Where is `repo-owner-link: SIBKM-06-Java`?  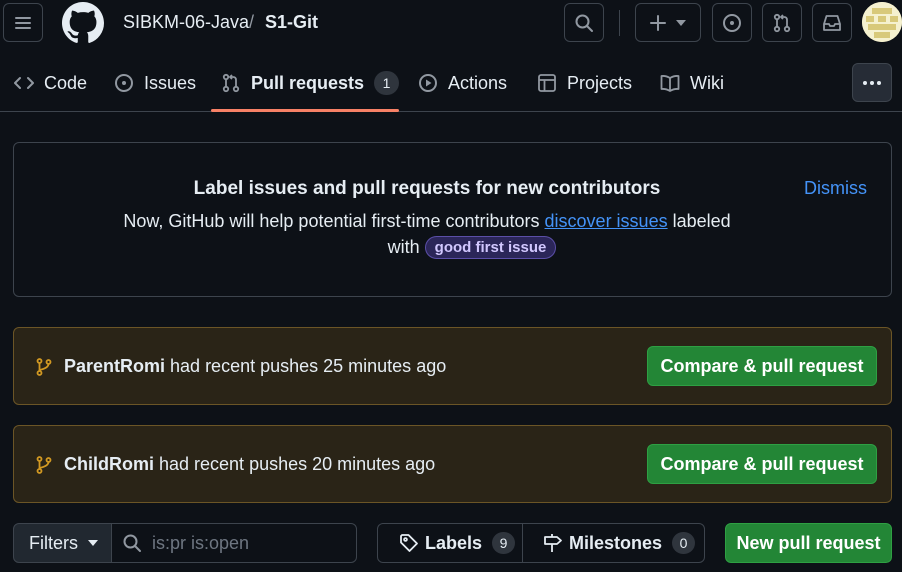 repo-owner-link: SIBKM-06-Java is located at coordinates (186, 22).